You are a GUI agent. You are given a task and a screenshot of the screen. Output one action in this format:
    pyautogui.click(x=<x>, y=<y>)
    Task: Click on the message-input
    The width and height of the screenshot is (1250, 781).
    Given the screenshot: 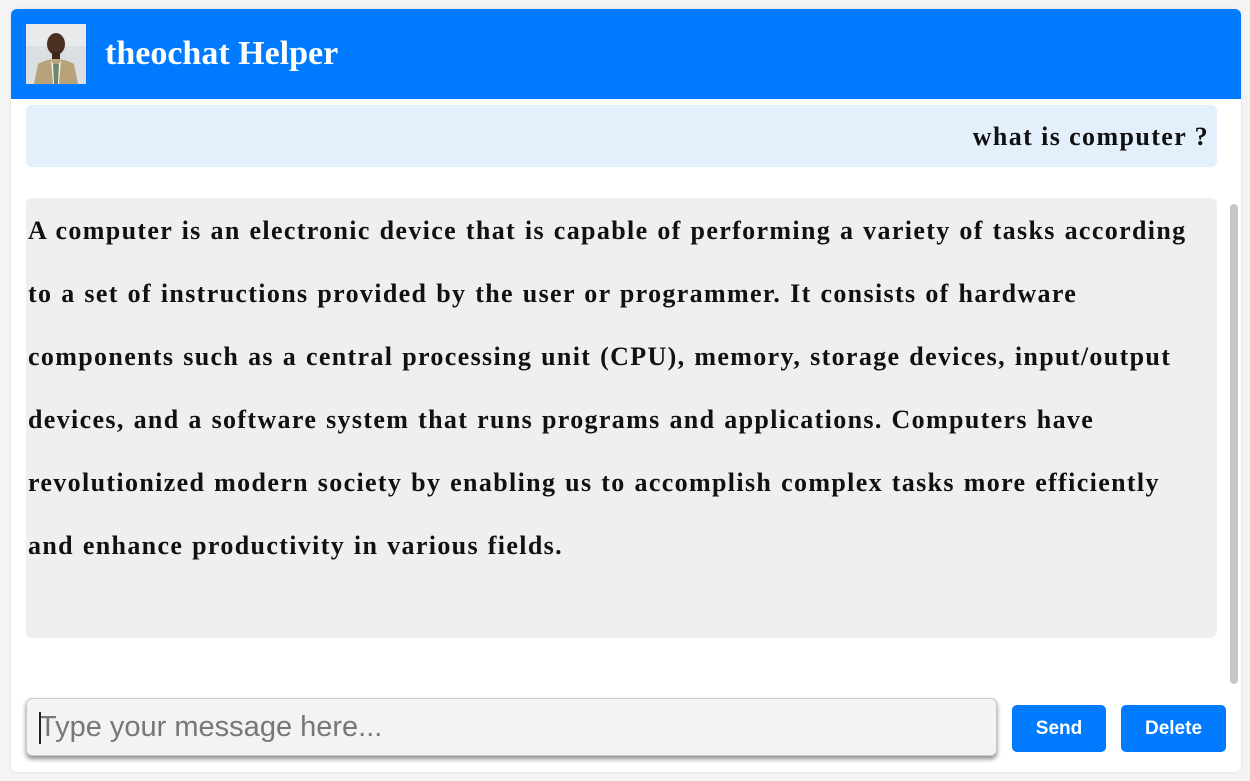 What is the action you would take?
    pyautogui.click(x=511, y=727)
    